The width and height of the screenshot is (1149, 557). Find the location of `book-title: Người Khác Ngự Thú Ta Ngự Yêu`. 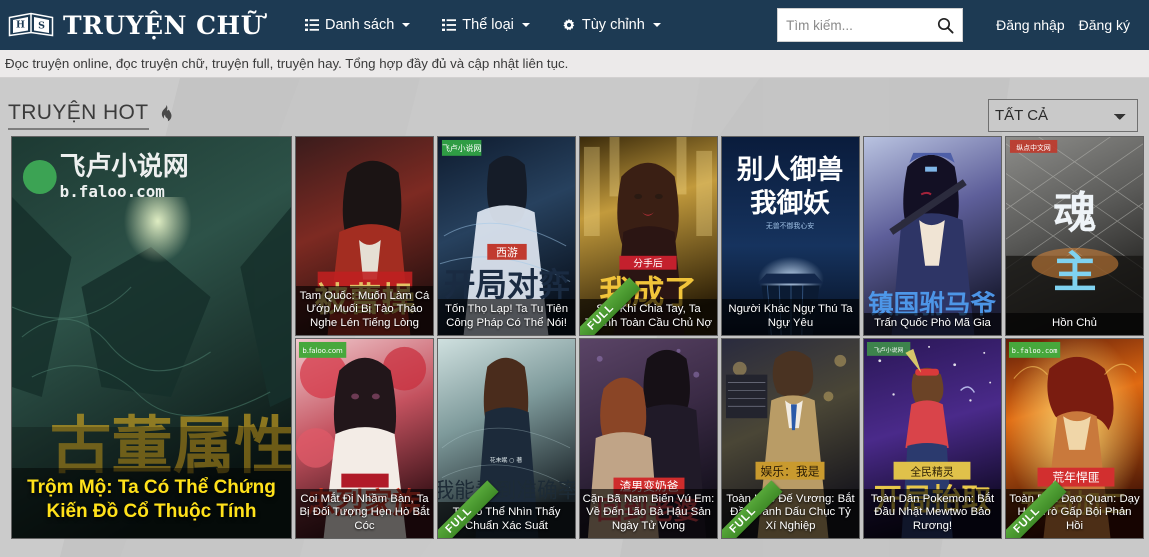

book-title: Người Khác Ngự Thú Ta Ngự Yêu is located at coordinates (790, 317).